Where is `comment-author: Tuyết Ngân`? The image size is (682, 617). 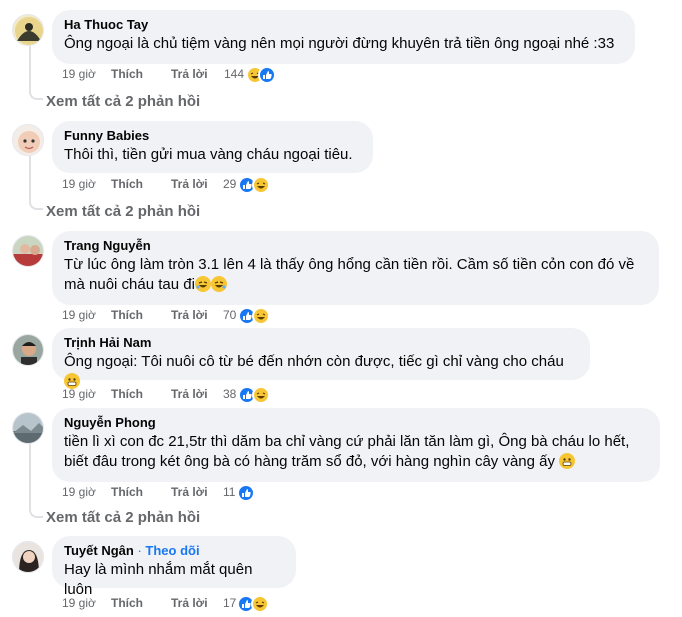 comment-author: Tuyết Ngân is located at coordinates (99, 550).